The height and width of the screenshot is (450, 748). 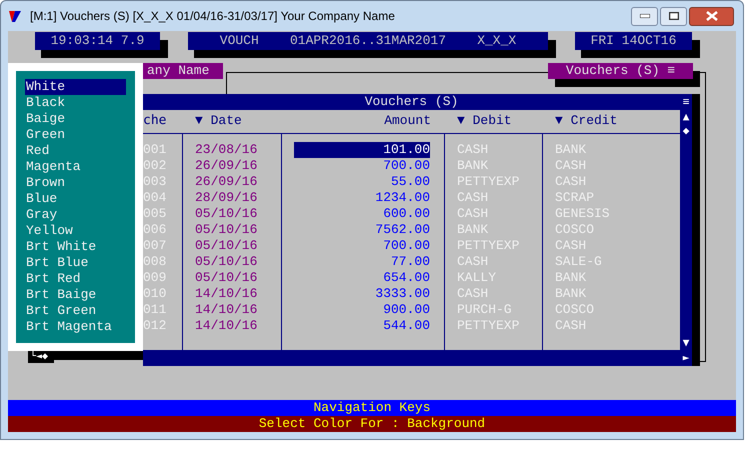 I want to click on menu-item: Red, so click(x=75, y=151).